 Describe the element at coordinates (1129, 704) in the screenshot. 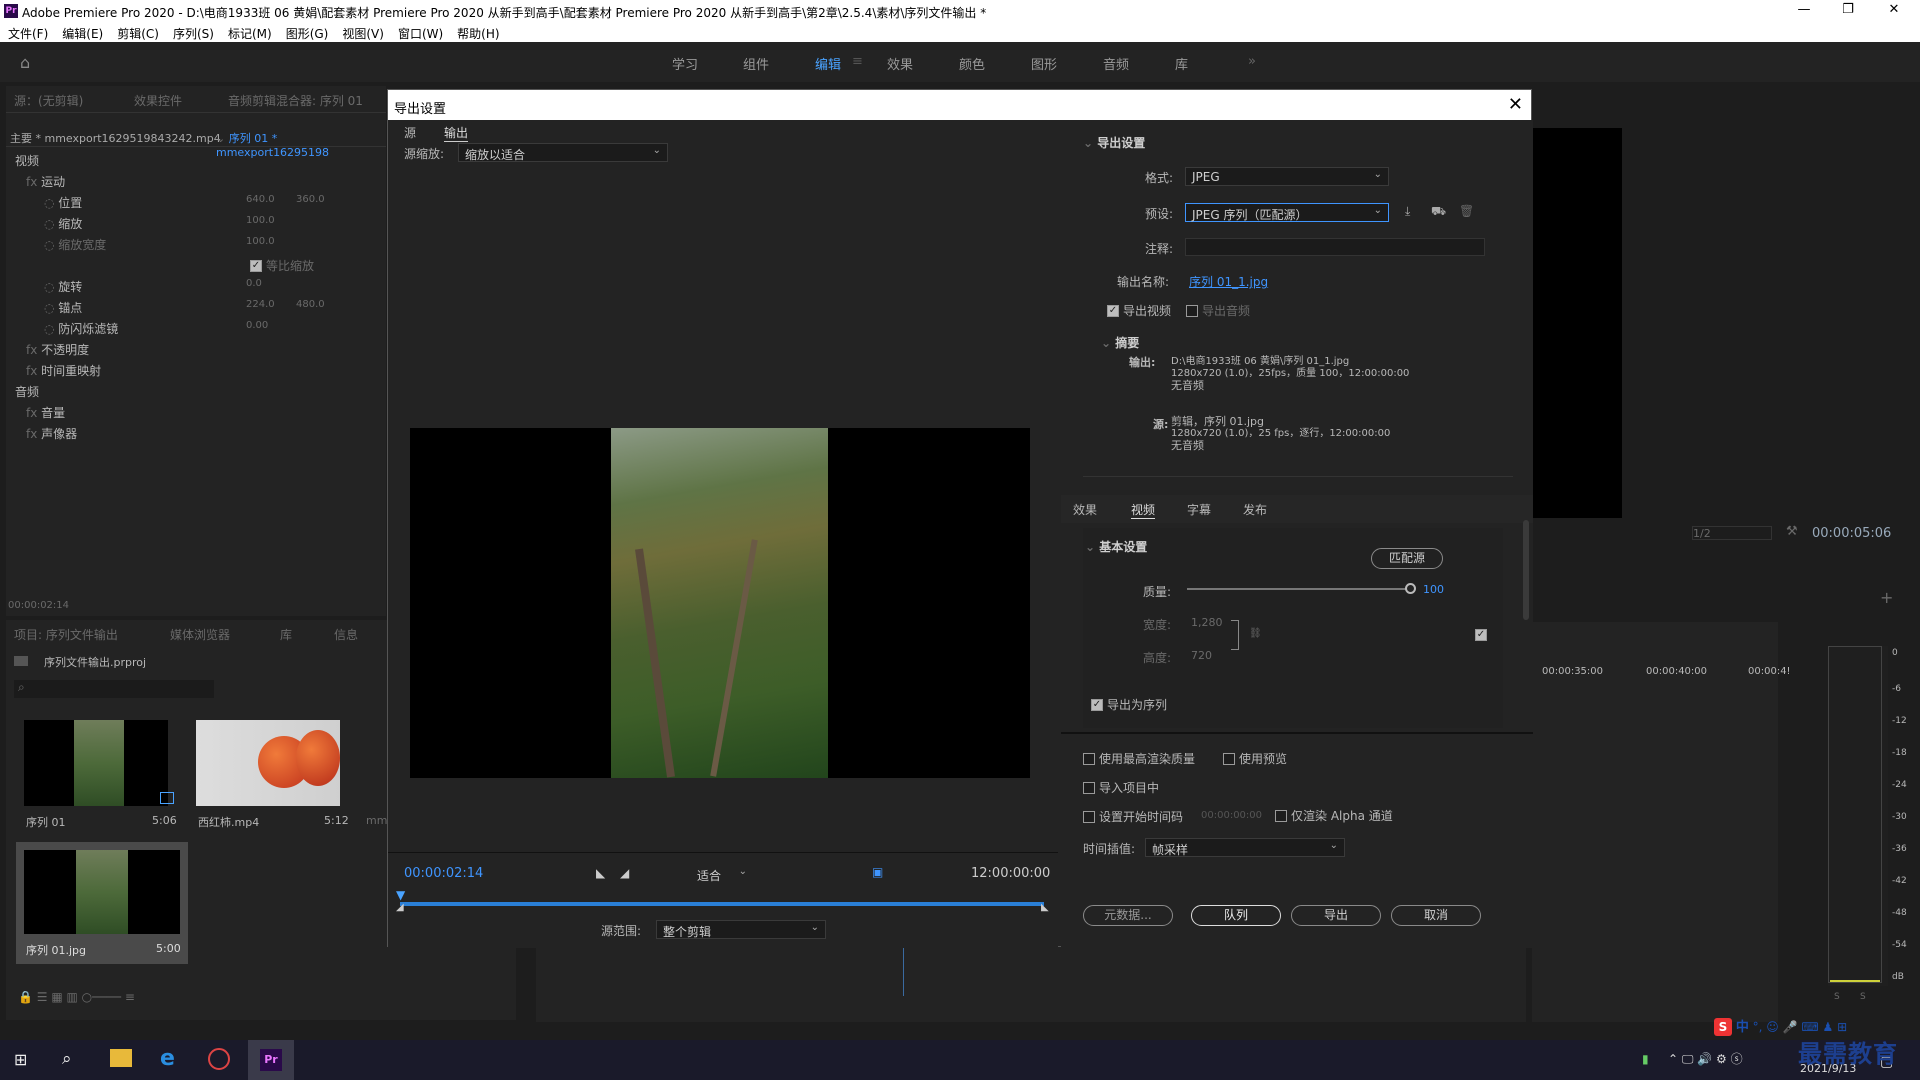

I see `export-as-sequence-checkbox: ✓ 导出为序列` at that location.